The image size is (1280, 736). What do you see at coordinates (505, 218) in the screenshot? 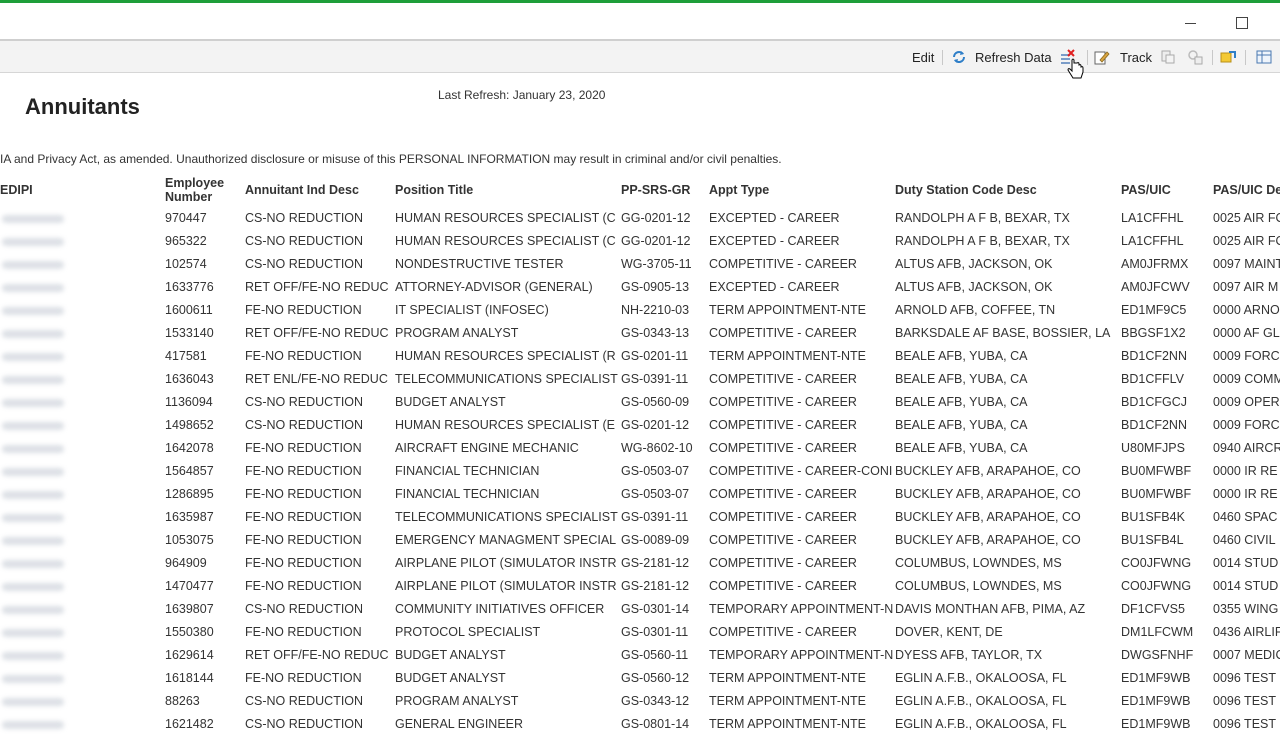
I see `table-cell-pos: HUMAN RESOURCES SPECIALIST (C` at bounding box center [505, 218].